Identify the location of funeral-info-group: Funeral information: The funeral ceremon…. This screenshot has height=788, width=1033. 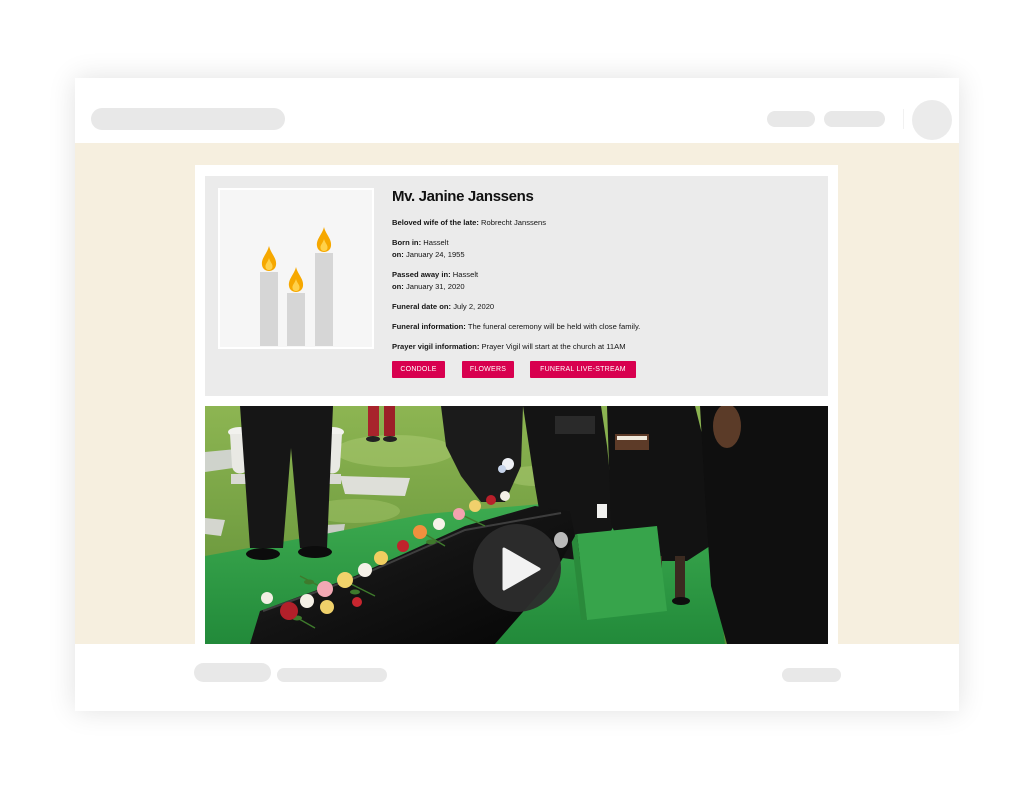
(607, 327).